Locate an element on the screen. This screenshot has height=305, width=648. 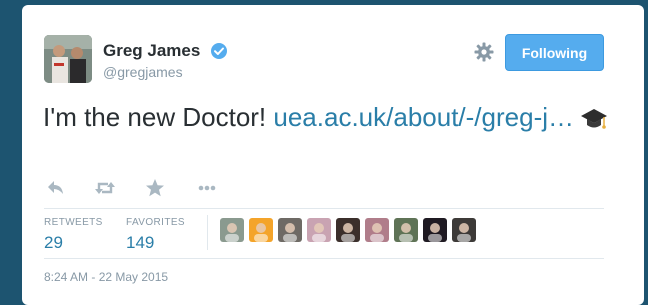
author-handle: @gregjames is located at coordinates (143, 72).